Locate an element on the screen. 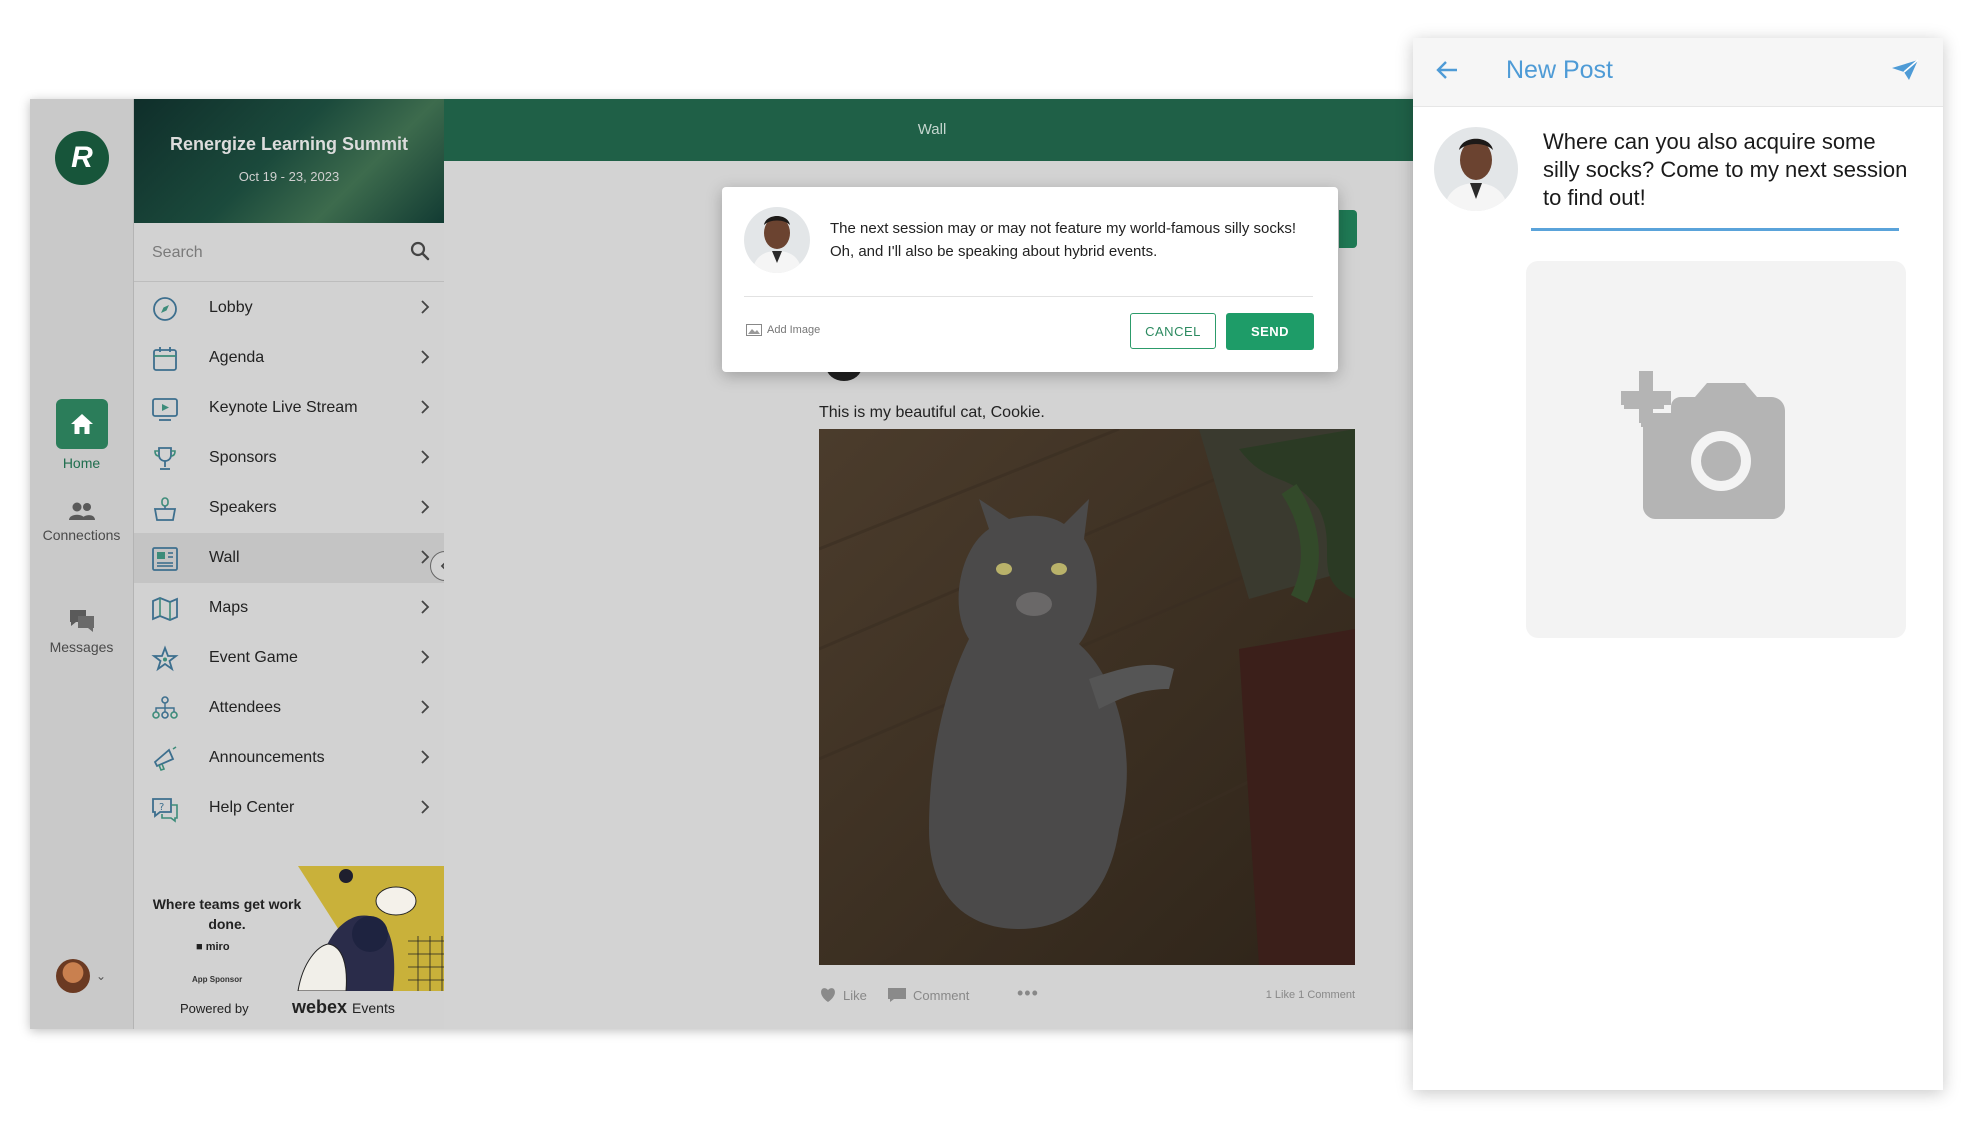 This screenshot has height=1123, width=1980. post-image is located at coordinates (1087, 697).